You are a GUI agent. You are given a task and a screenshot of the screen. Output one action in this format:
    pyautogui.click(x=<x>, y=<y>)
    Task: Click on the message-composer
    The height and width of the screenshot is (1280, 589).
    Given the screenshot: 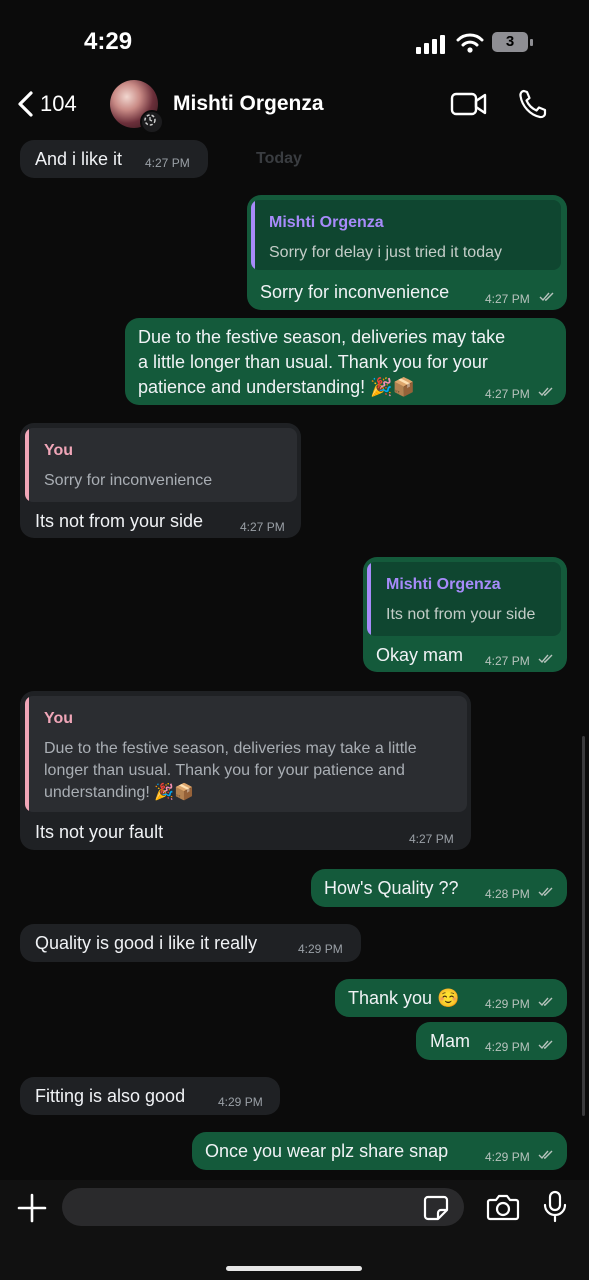 What is the action you would take?
    pyautogui.click(x=294, y=1230)
    